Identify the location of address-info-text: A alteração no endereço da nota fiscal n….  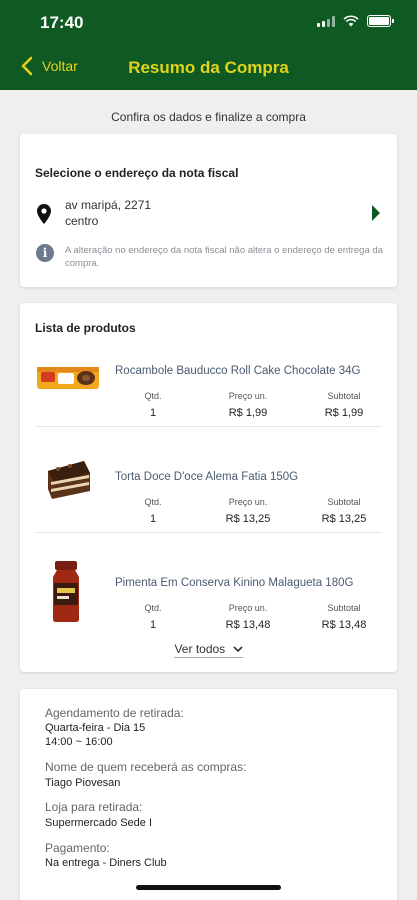
(224, 257).